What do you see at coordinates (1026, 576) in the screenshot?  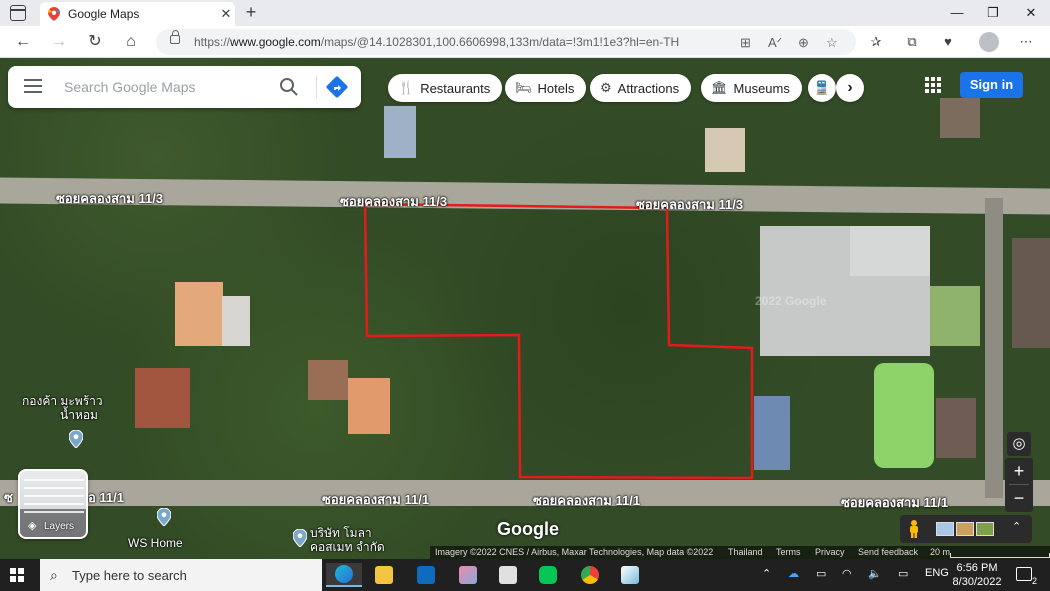 I see `notification-icon: 2` at bounding box center [1026, 576].